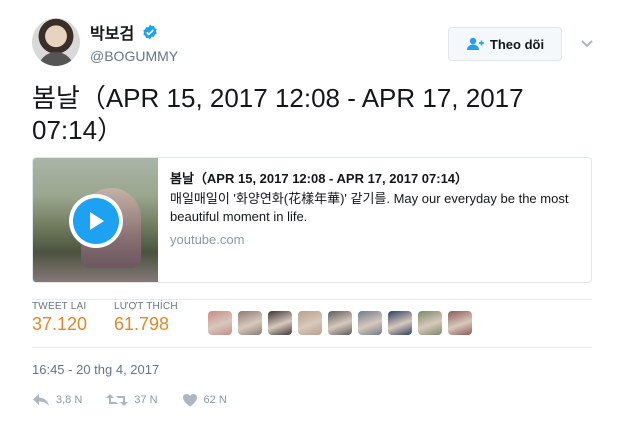 This screenshot has width=625, height=445. I want to click on retweet-icon, so click(117, 400).